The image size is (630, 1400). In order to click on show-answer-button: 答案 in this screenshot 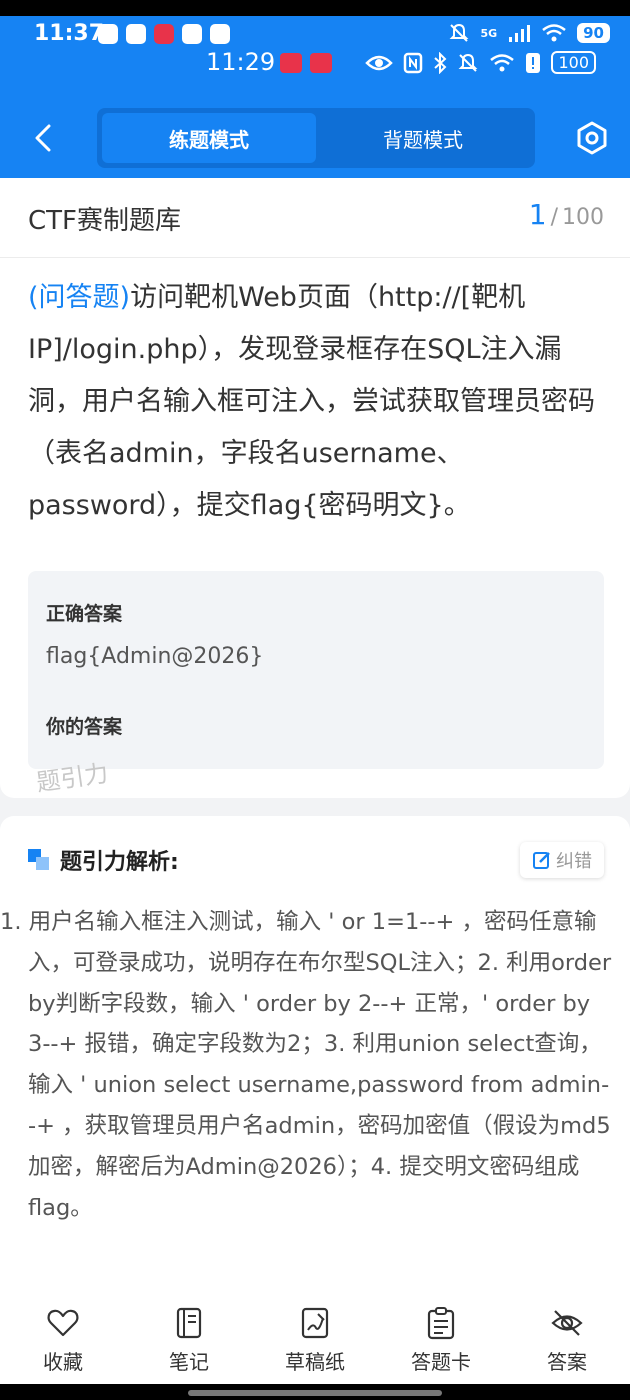, I will do `click(567, 1340)`.